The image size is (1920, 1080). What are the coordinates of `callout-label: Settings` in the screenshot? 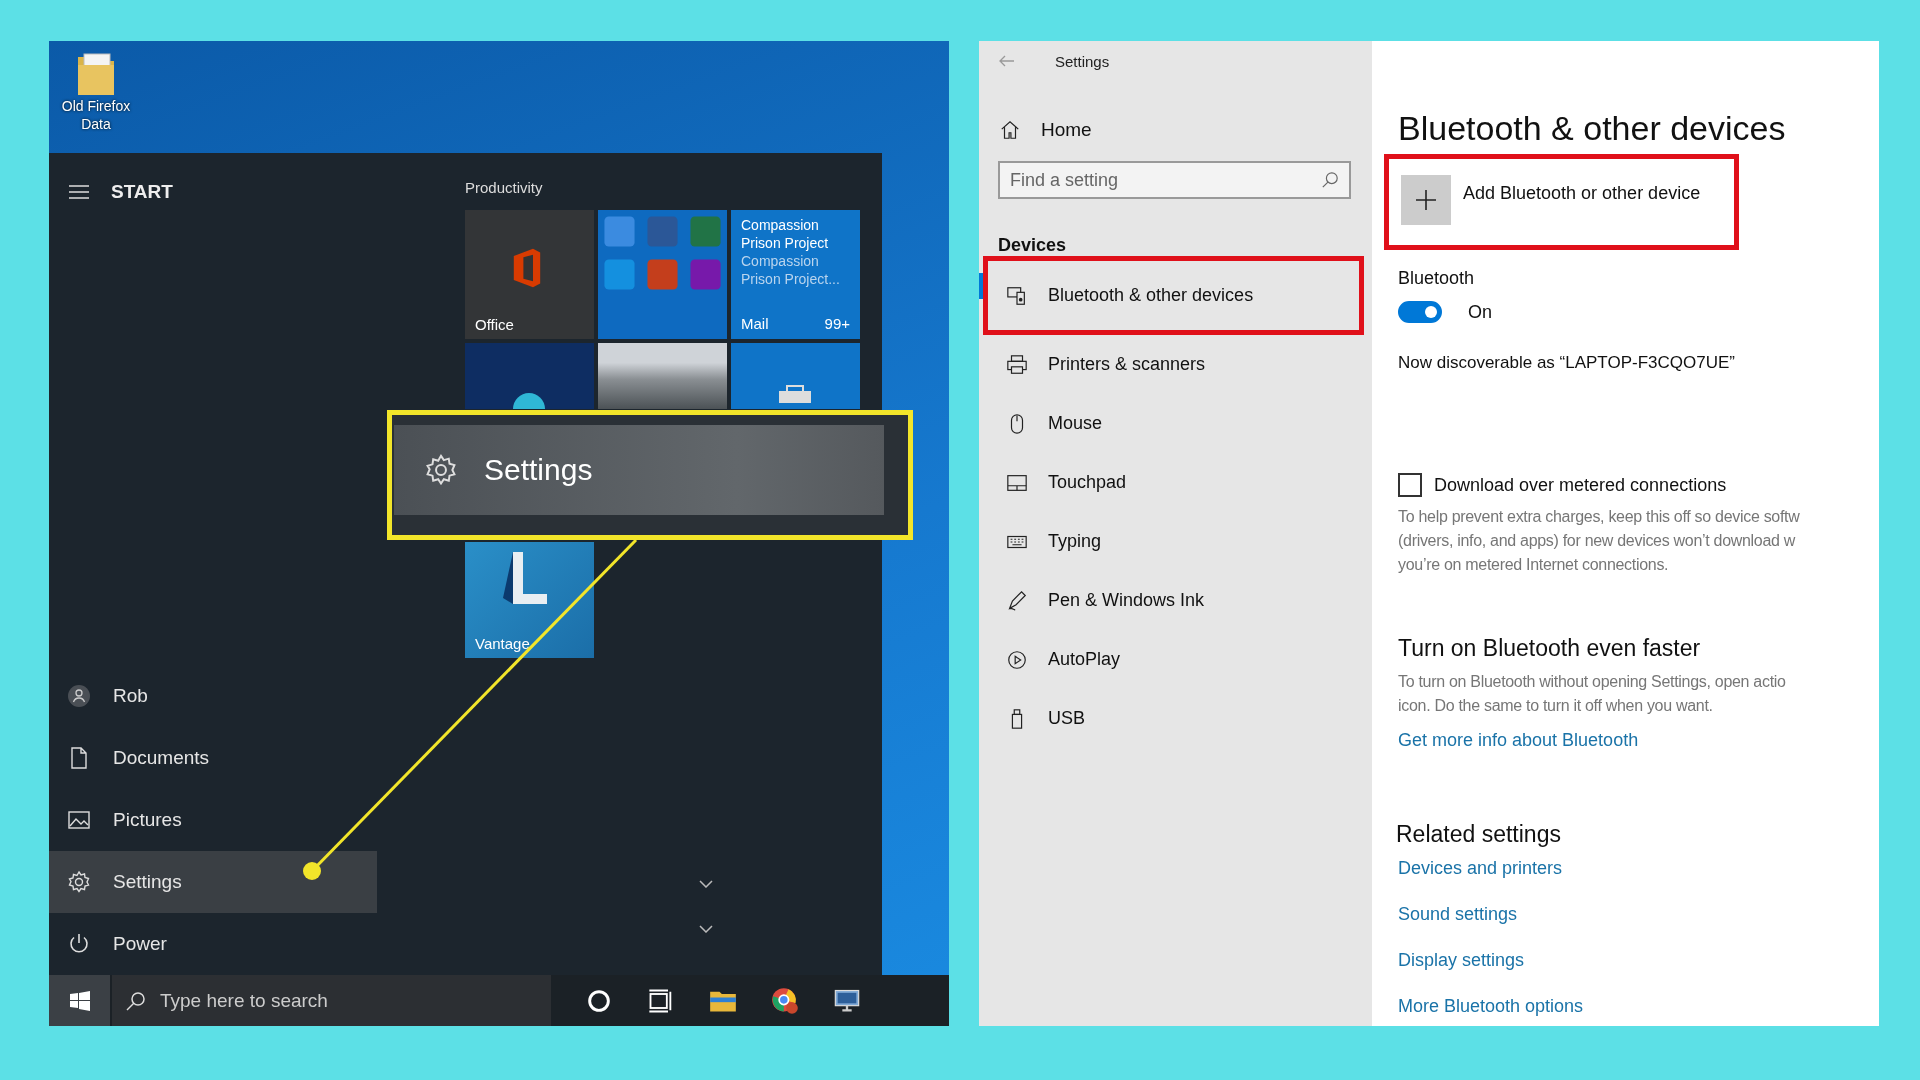 It's located at (538, 470).